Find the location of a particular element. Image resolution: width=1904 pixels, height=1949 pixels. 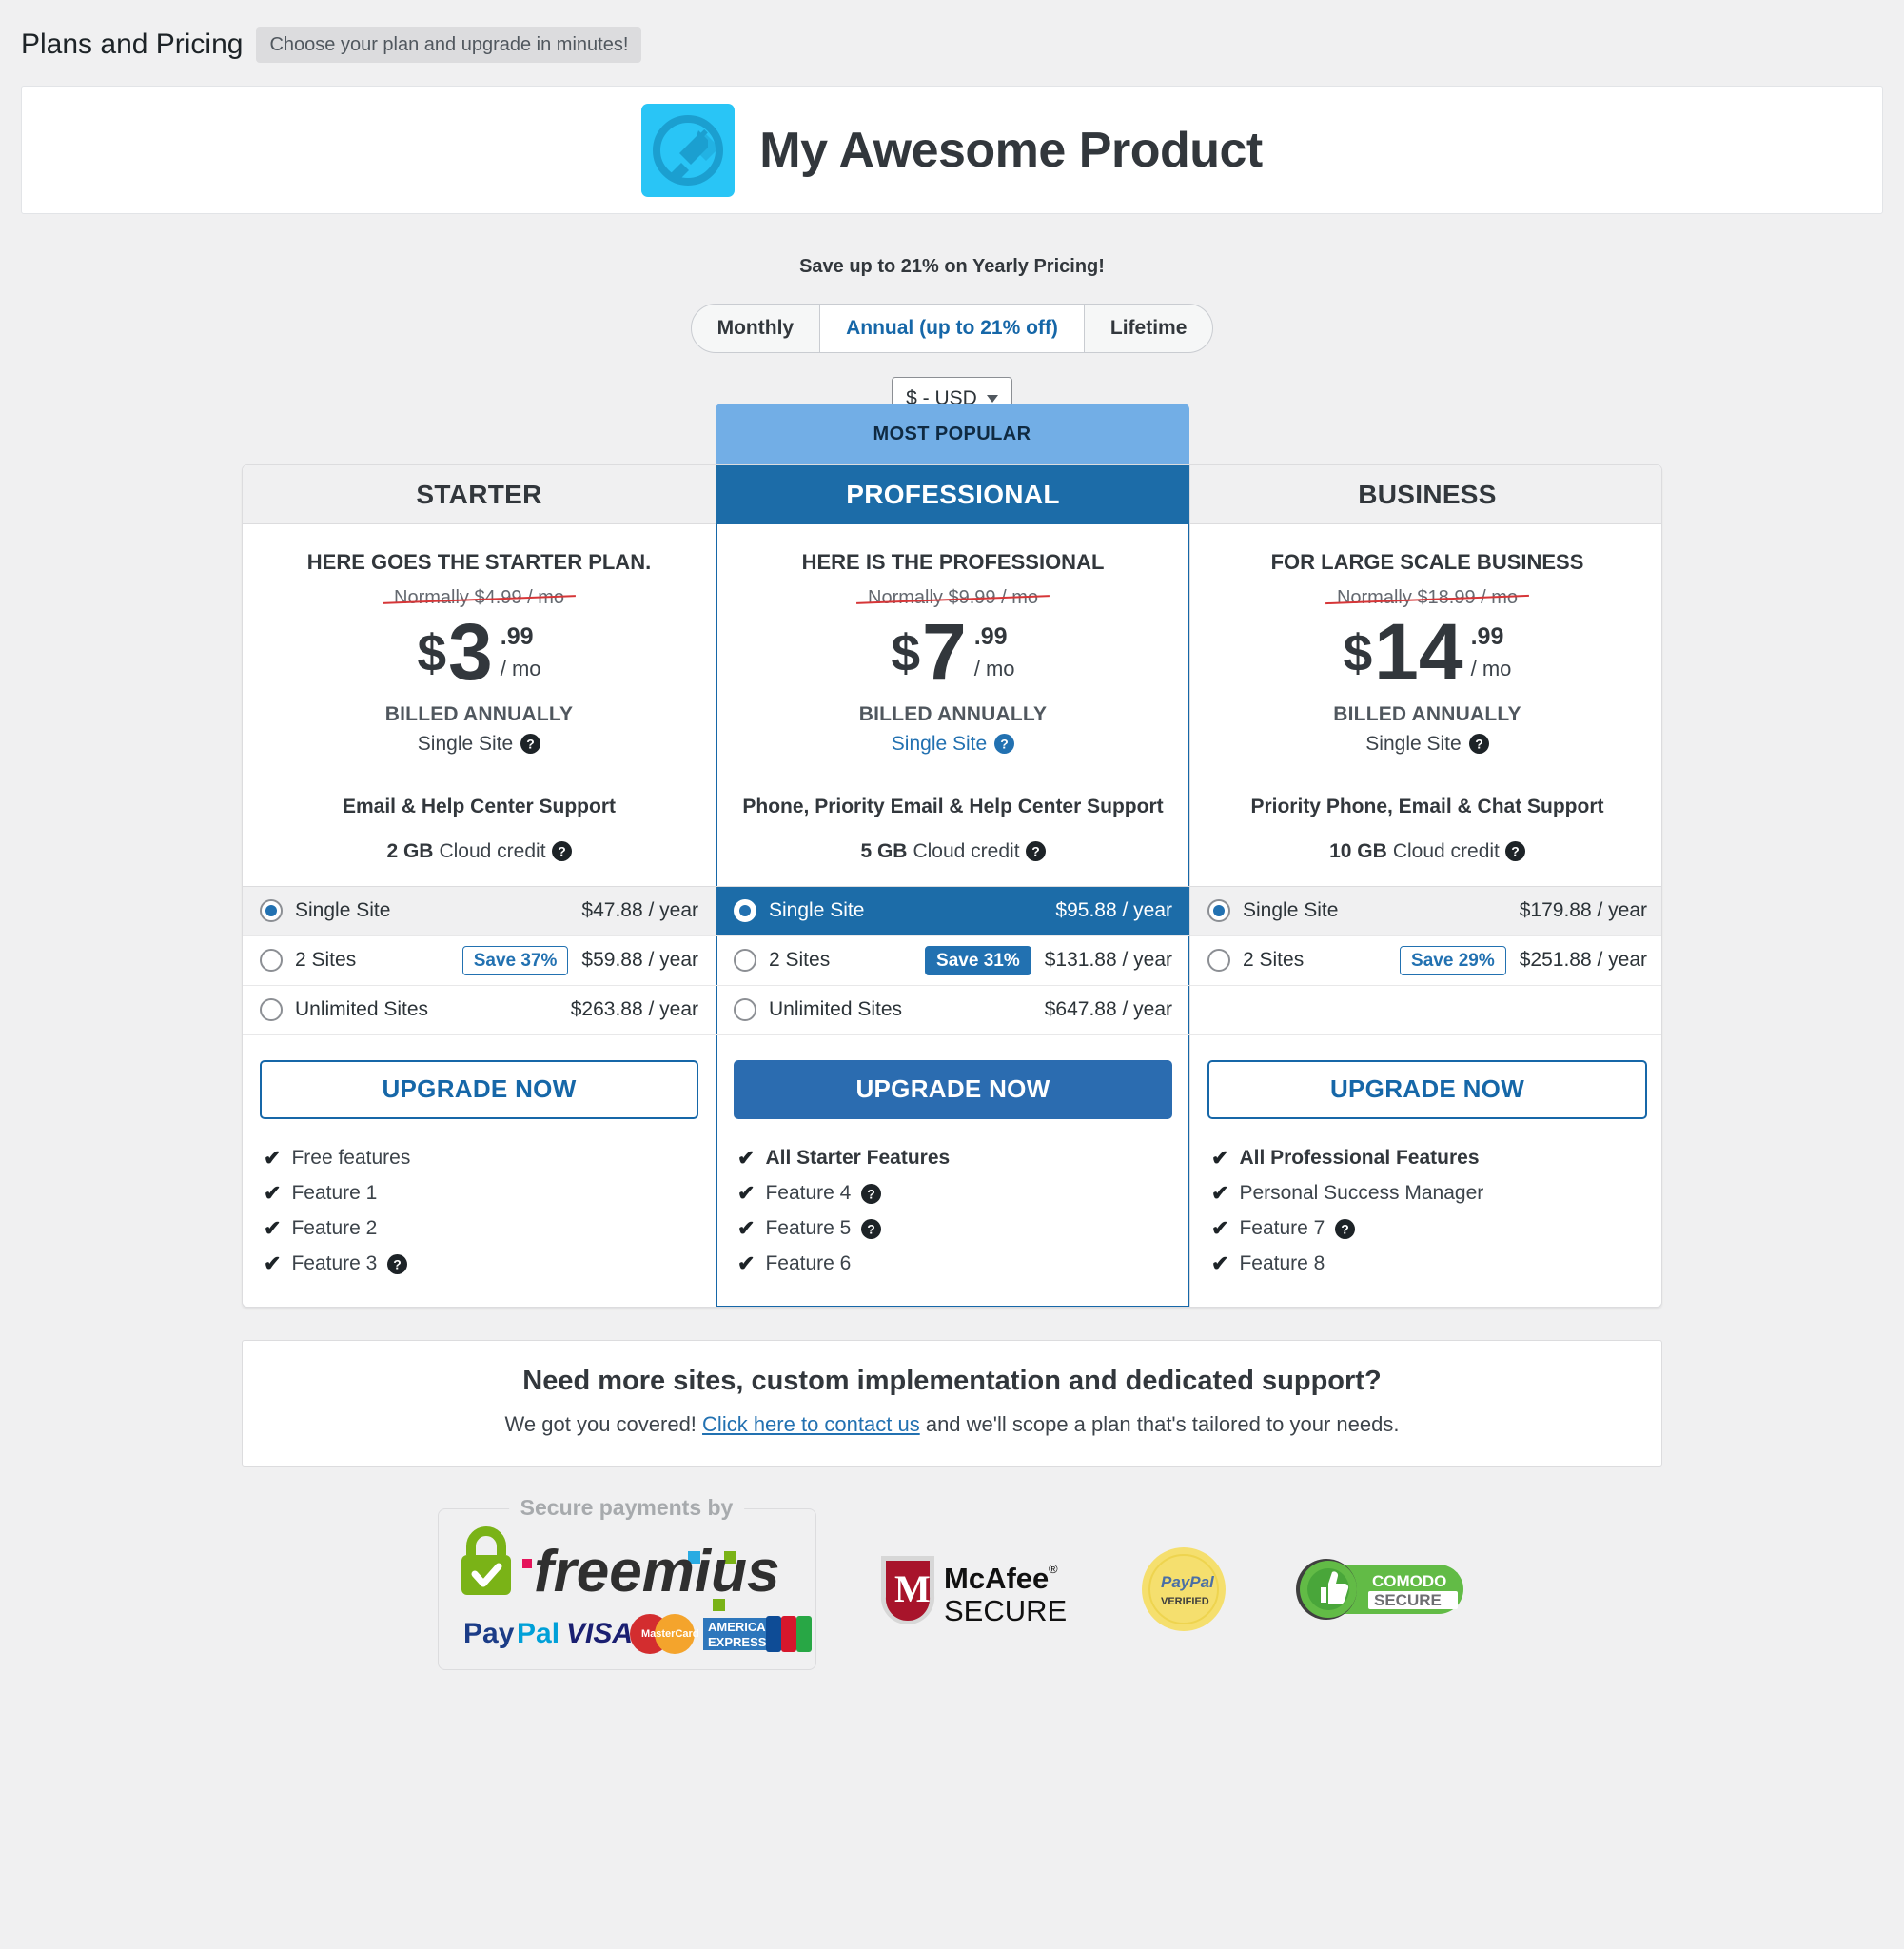

feature-item: ✔ All Starter Features is located at coordinates (954, 1158).